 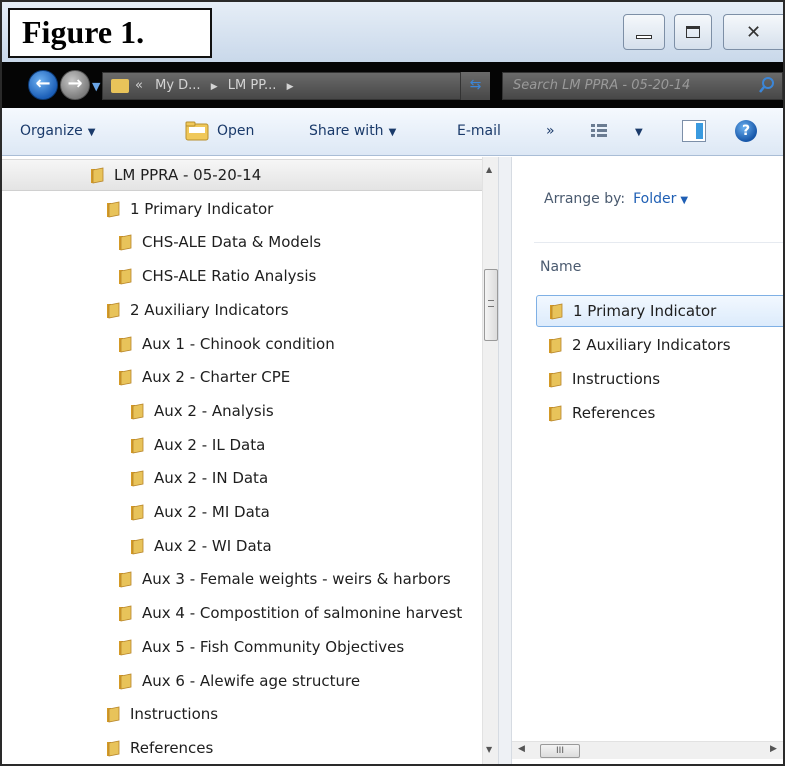 I want to click on tree-item: References, so click(x=158, y=748).